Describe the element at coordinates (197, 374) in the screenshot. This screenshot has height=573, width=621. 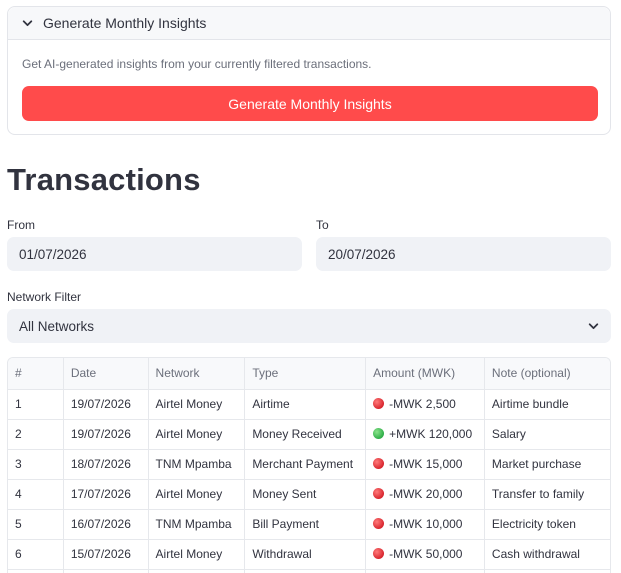
I see `col-header-network: Network` at that location.